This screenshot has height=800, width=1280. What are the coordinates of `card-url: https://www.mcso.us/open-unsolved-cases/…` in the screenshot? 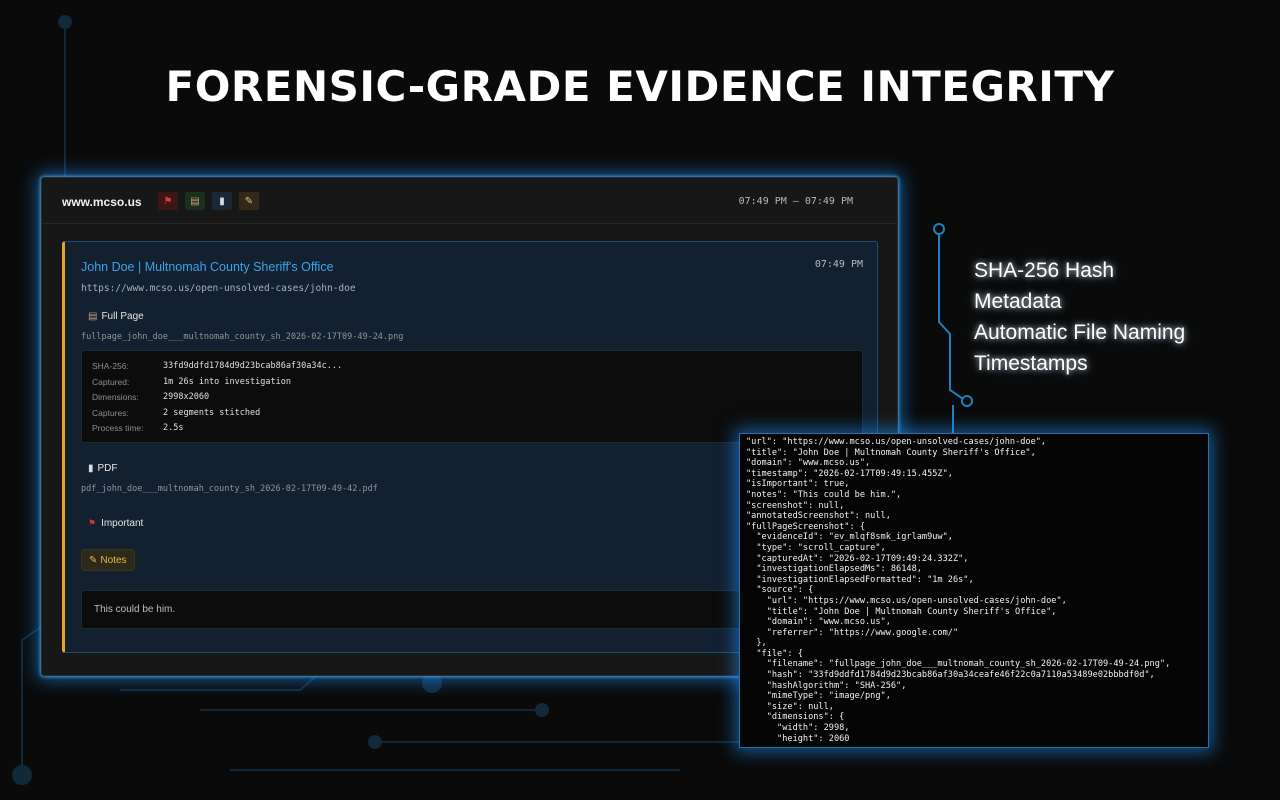 It's located at (218, 288).